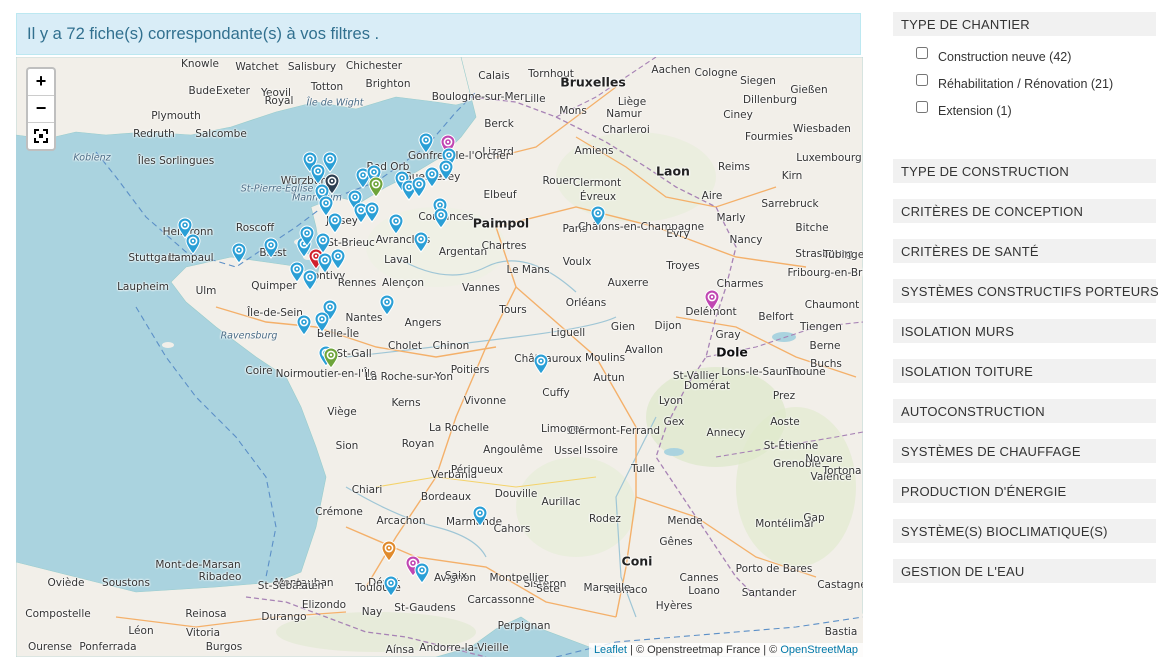  I want to click on fullscreen-icon, so click(41, 136).